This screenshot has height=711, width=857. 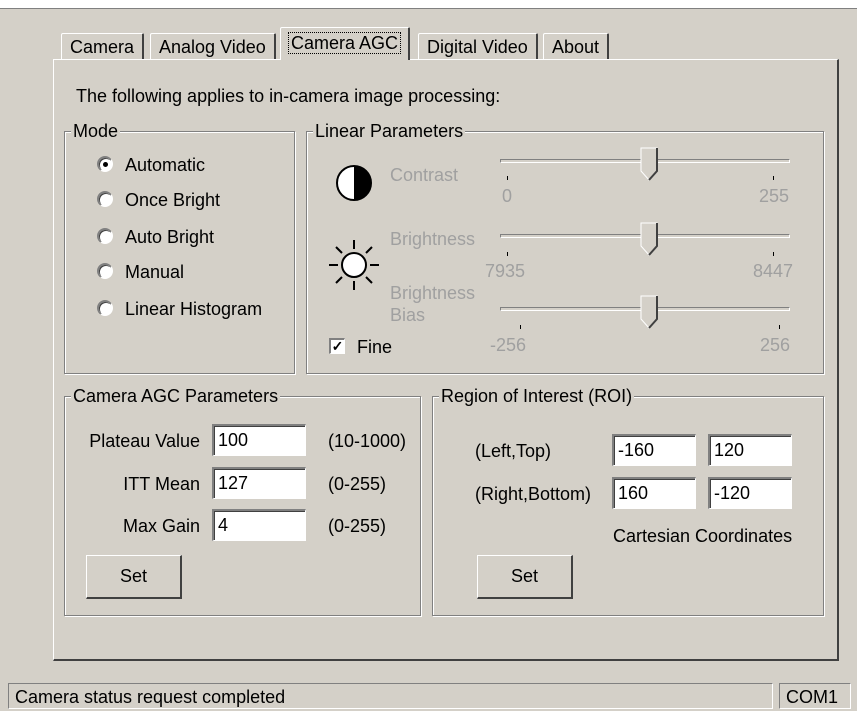 What do you see at coordinates (134, 577) in the screenshot?
I see `agc-set-button: Set` at bounding box center [134, 577].